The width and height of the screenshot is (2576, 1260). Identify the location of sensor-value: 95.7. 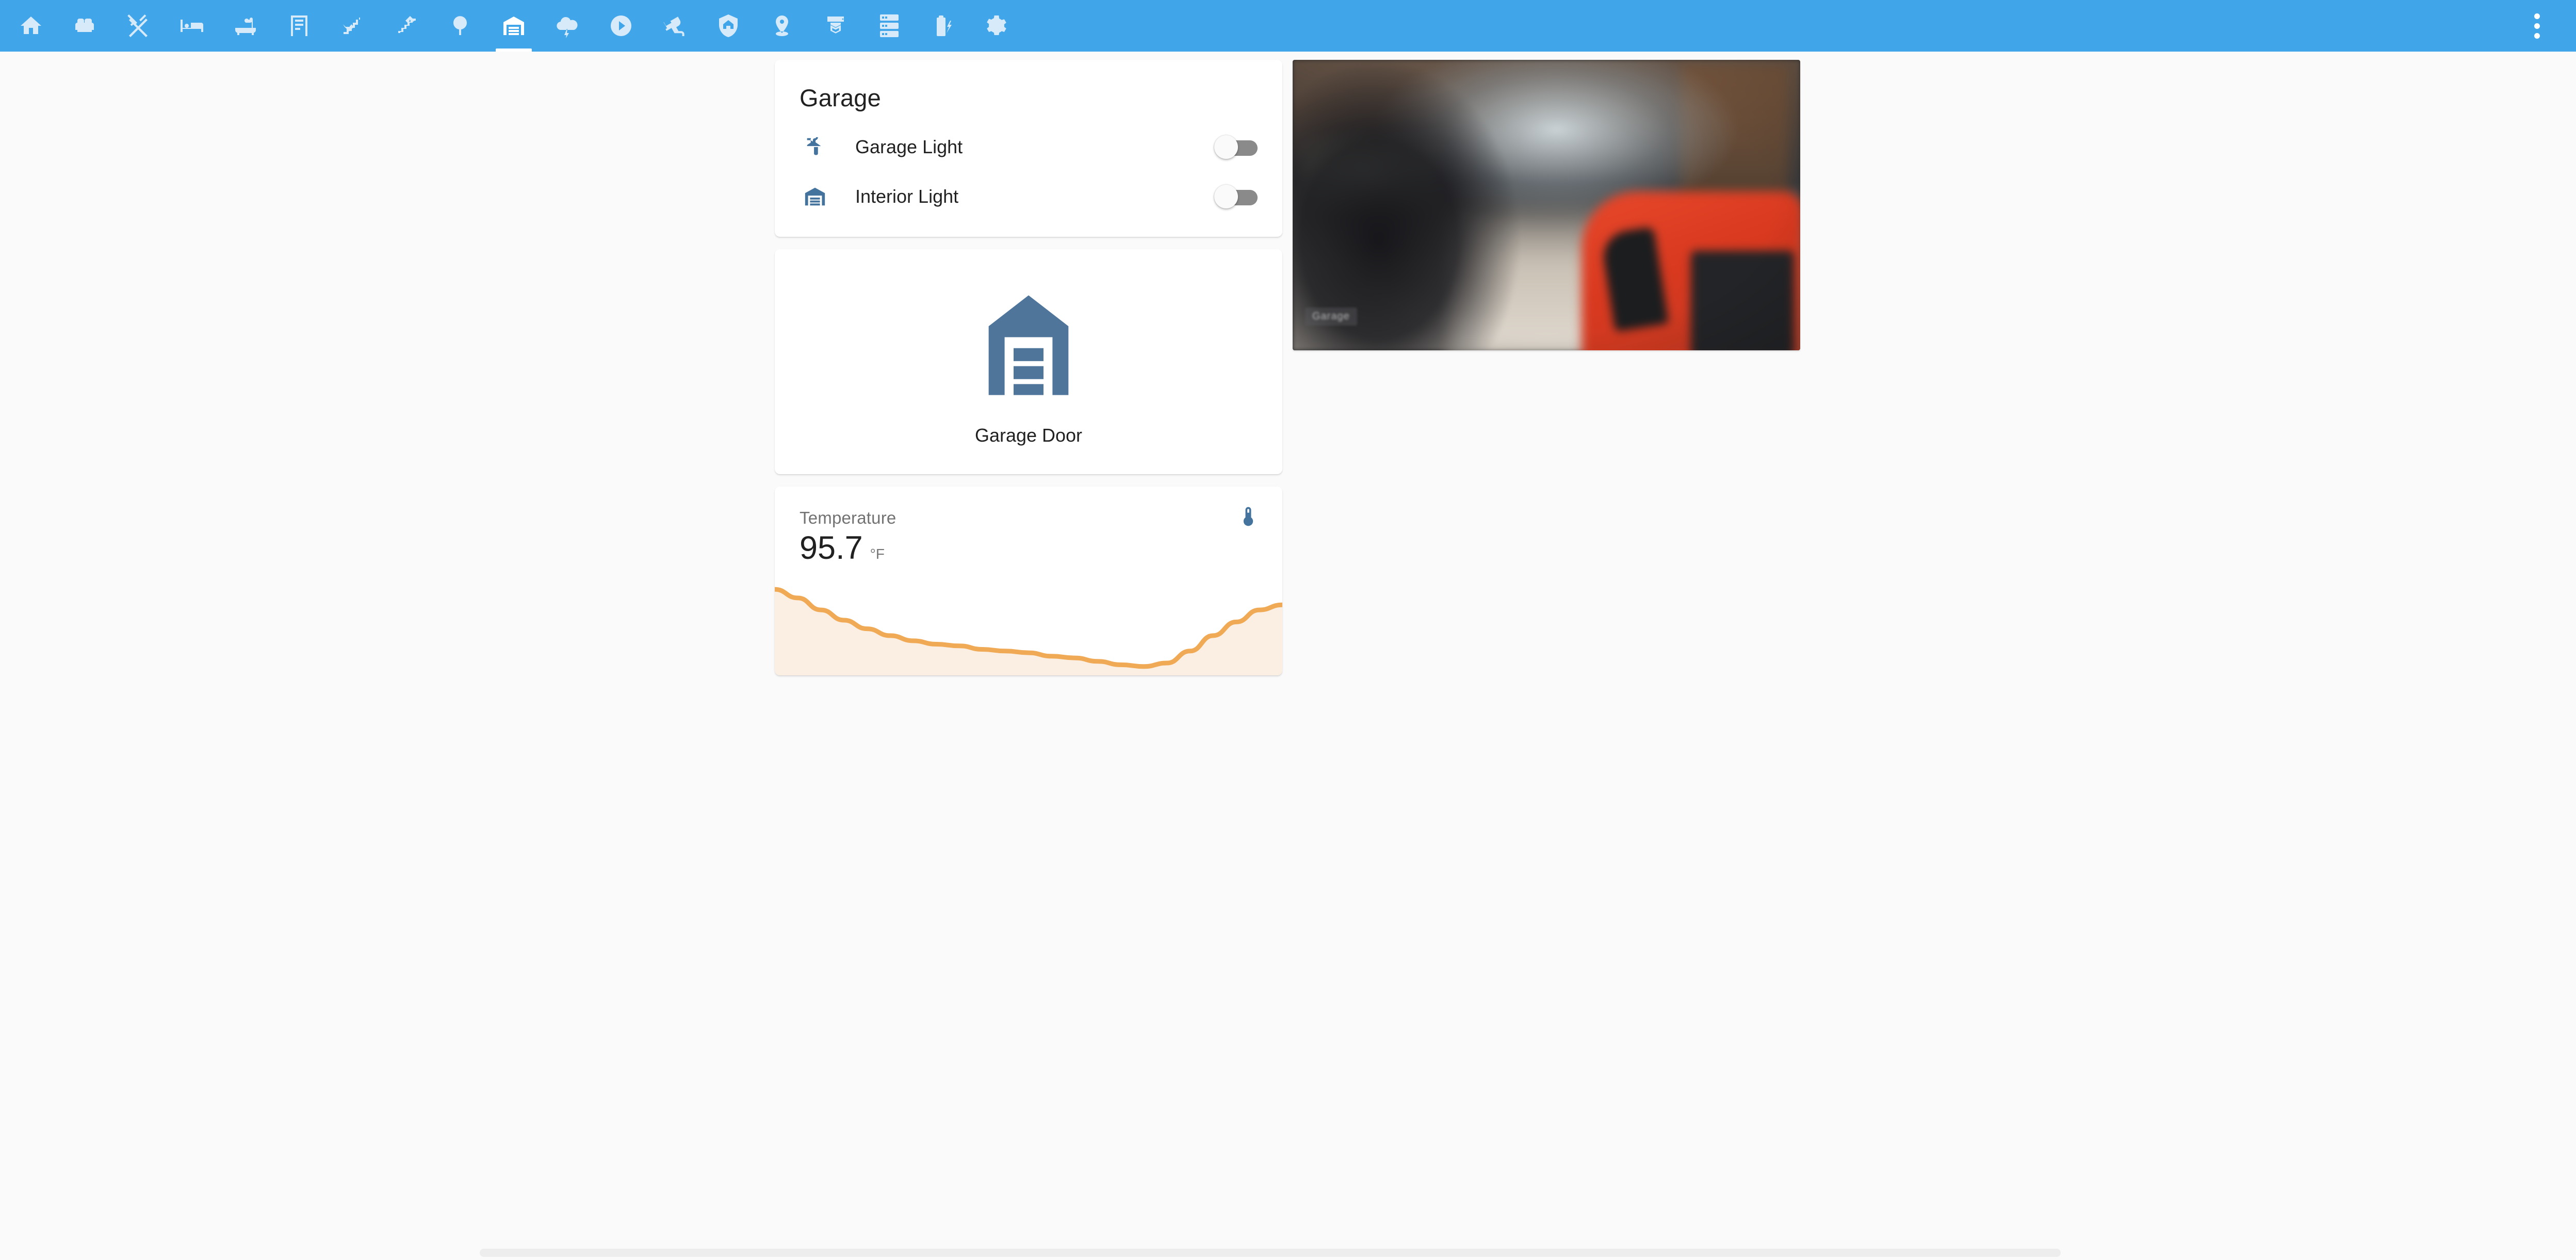
(832, 548).